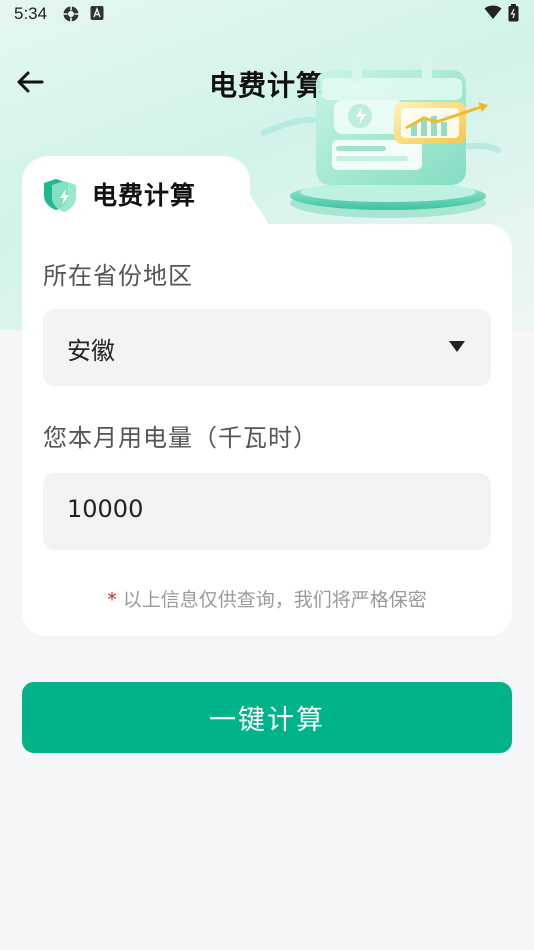  I want to click on privacy-notice: * 以上信息仅供查询，我们将严格保密, so click(267, 598).